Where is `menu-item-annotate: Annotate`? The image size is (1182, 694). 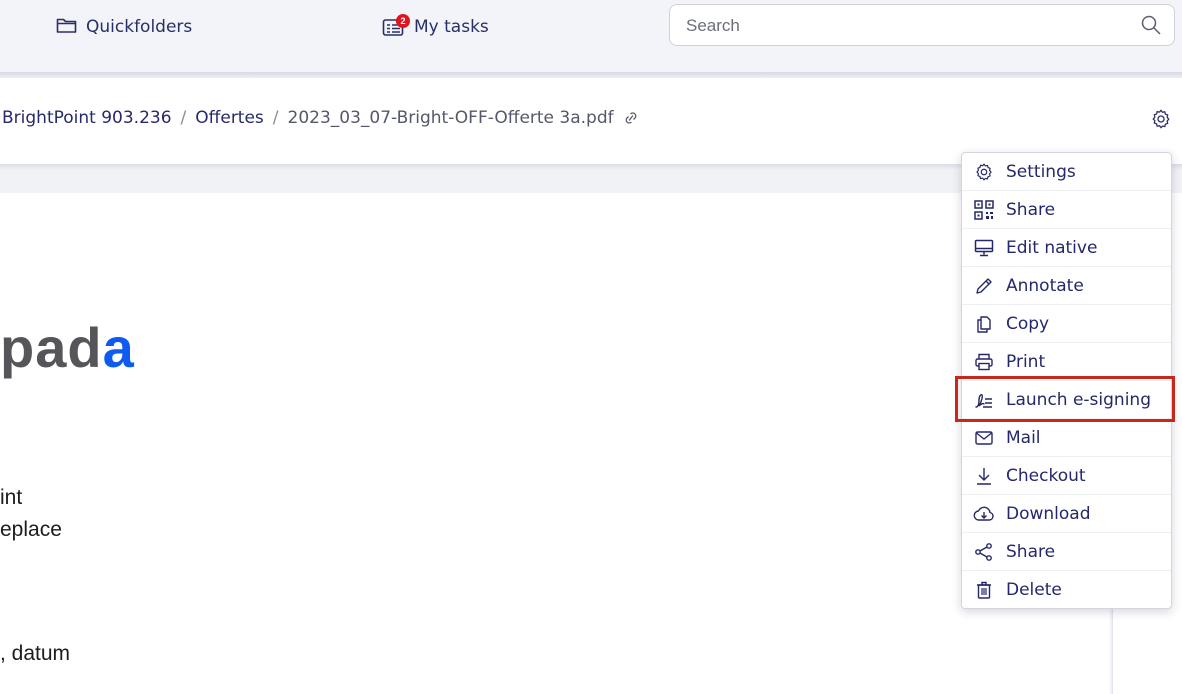 menu-item-annotate: Annotate is located at coordinates (1066, 286).